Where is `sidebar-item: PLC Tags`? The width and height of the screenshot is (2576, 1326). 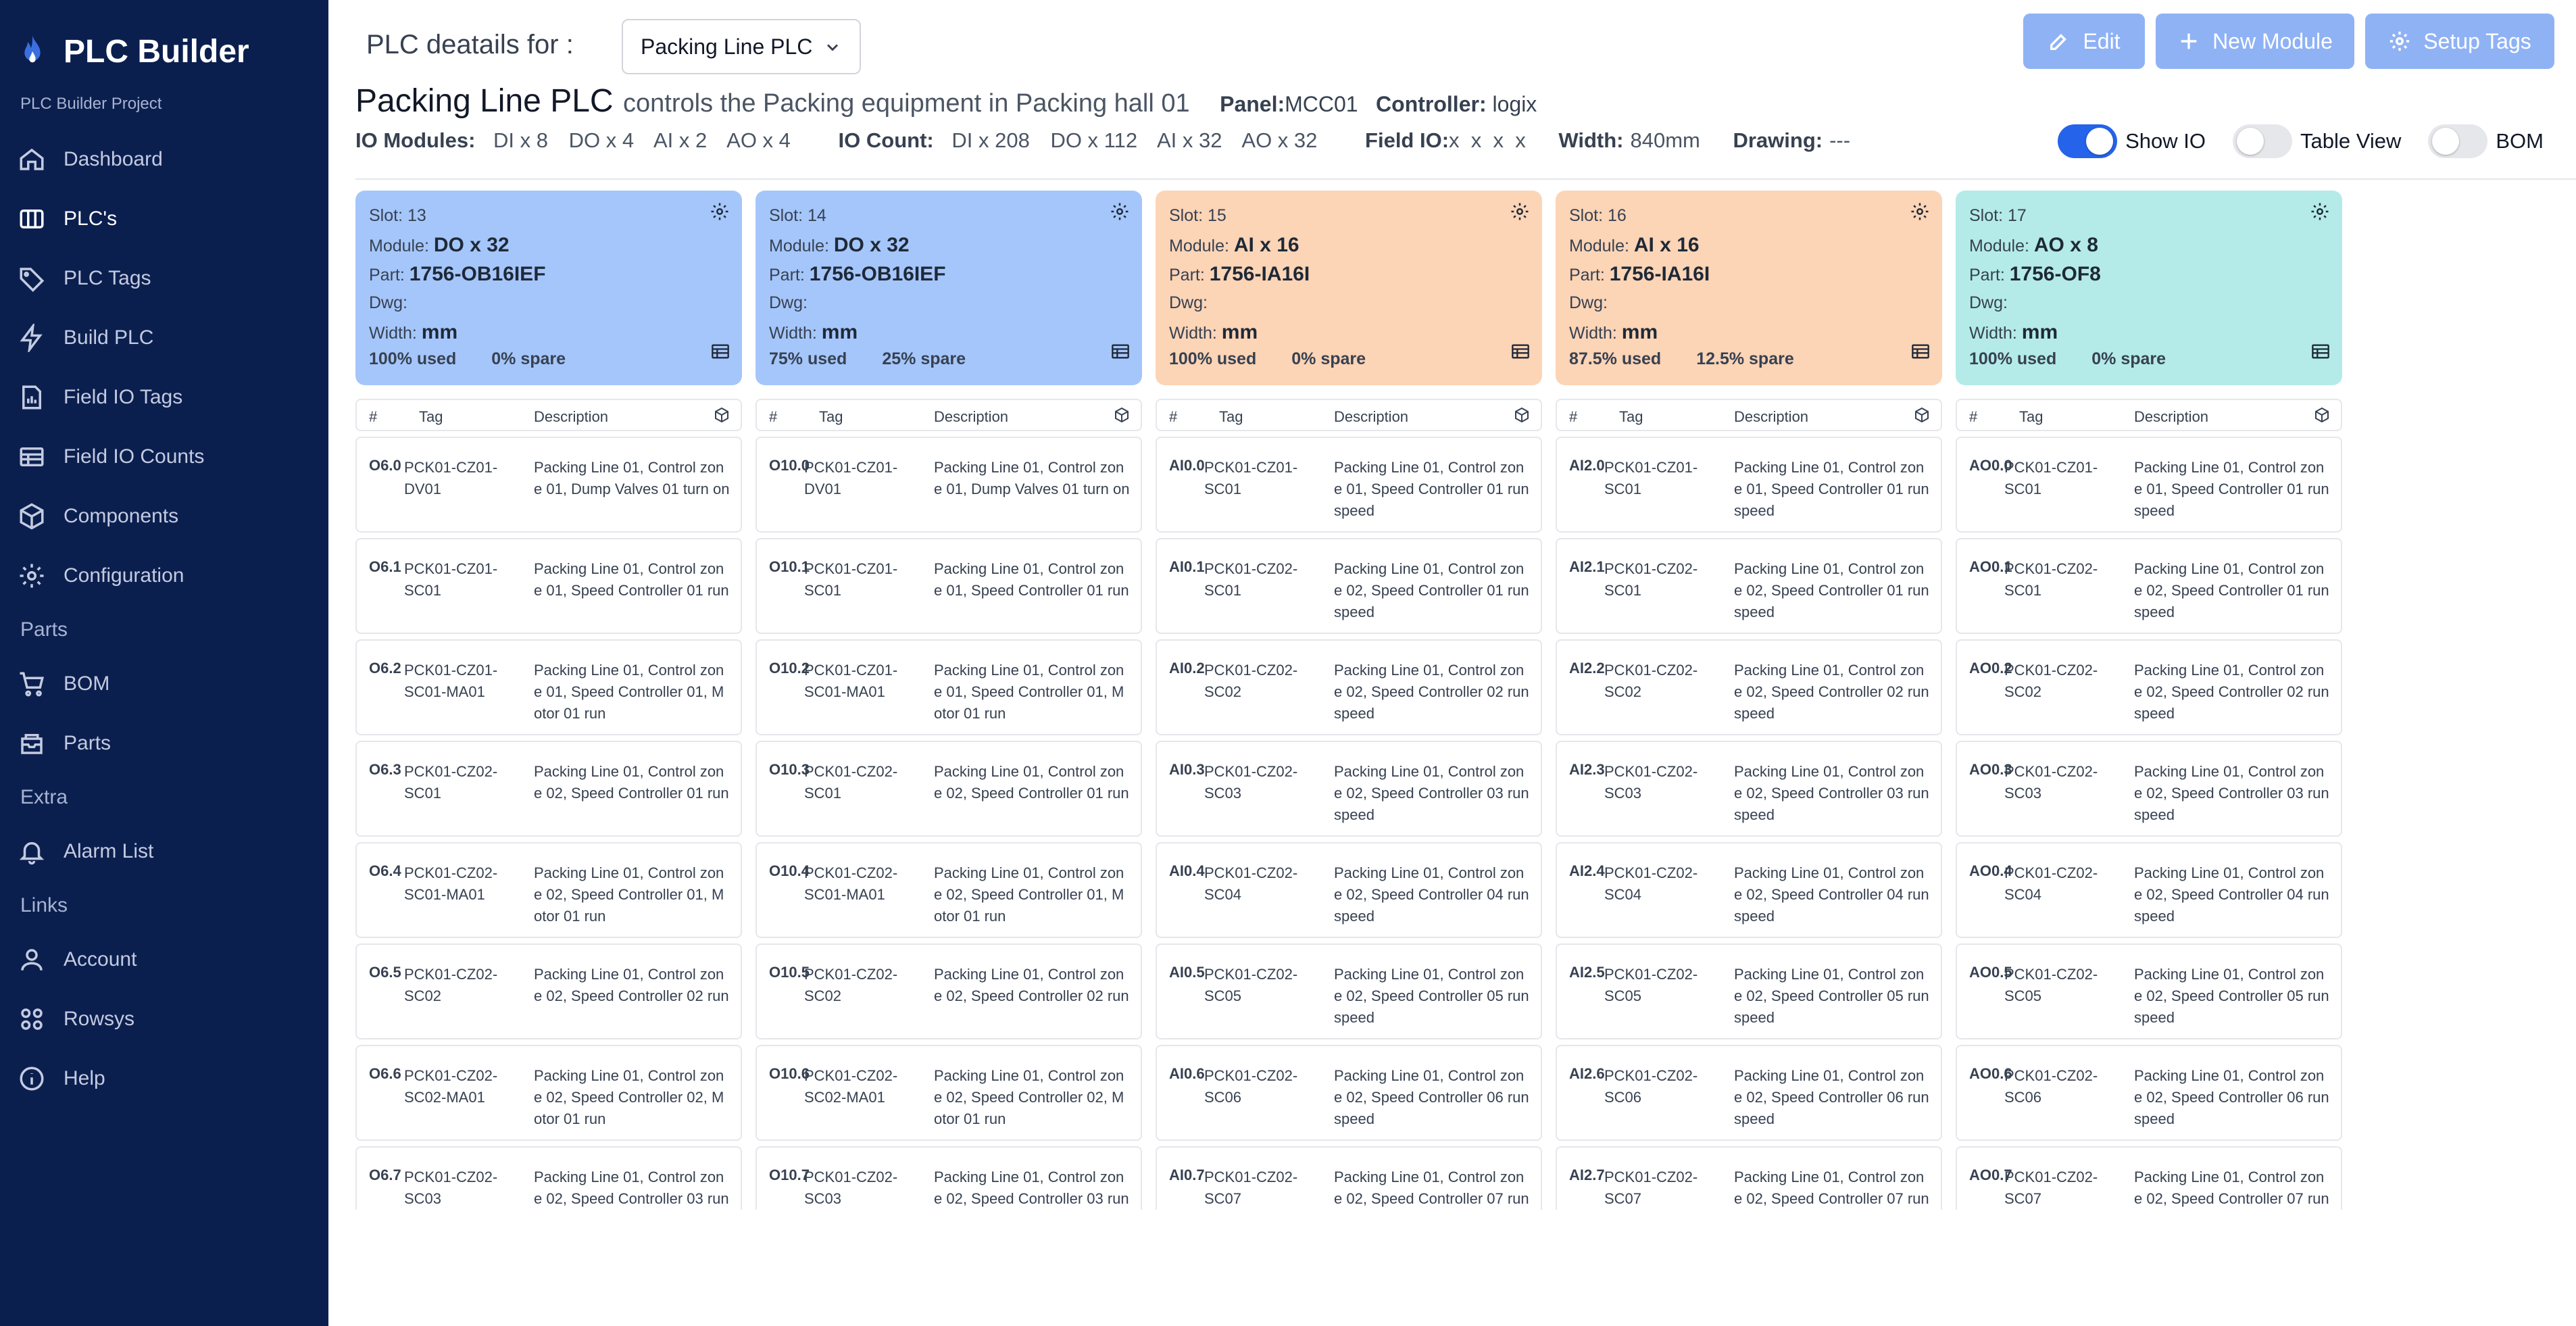
sidebar-item: PLC Tags is located at coordinates (164, 278).